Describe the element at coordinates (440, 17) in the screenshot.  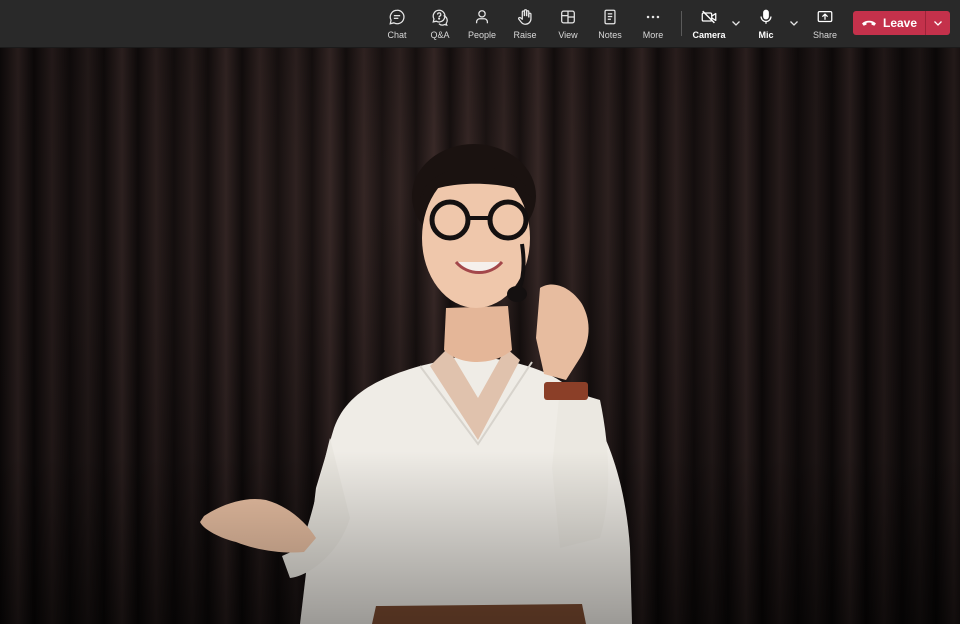
I see `qa-icon` at that location.